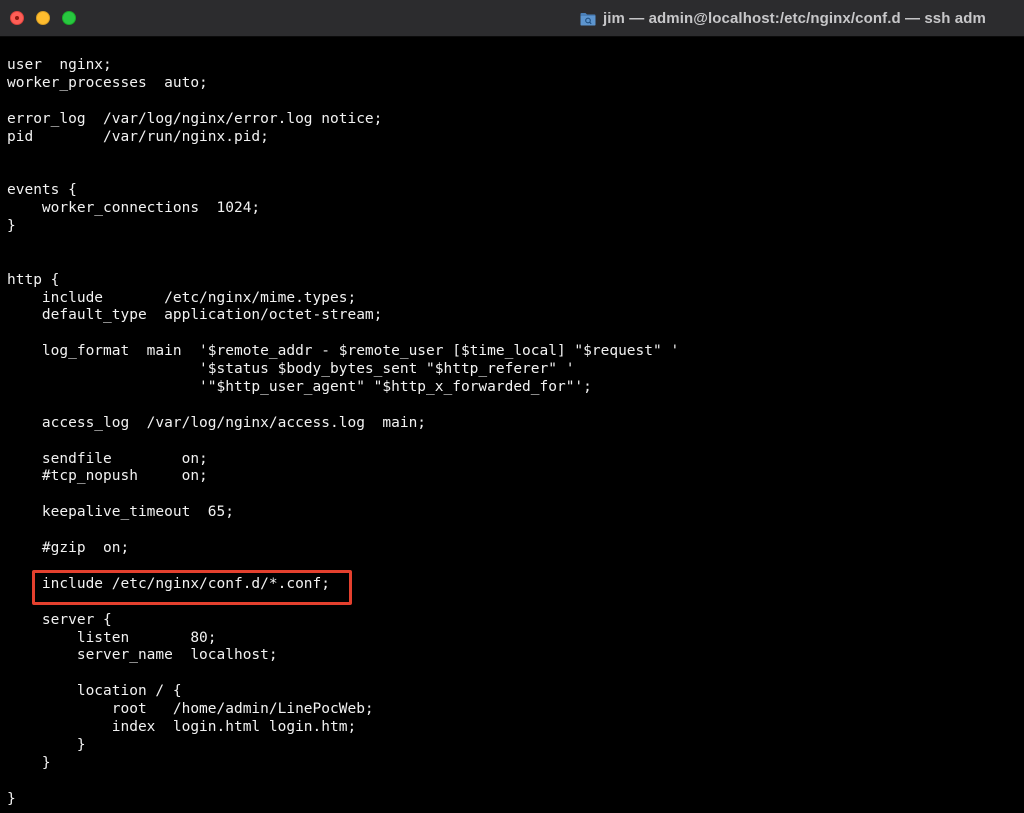 The image size is (1024, 813). Describe the element at coordinates (120, 512) in the screenshot. I see `terminal-line: keepalive_timeout 65;` at that location.